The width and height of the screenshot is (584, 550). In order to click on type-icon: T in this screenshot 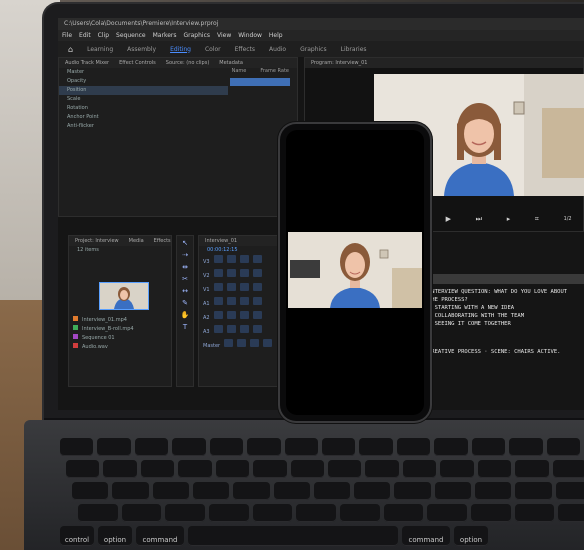, I will do `click(185, 327)`.